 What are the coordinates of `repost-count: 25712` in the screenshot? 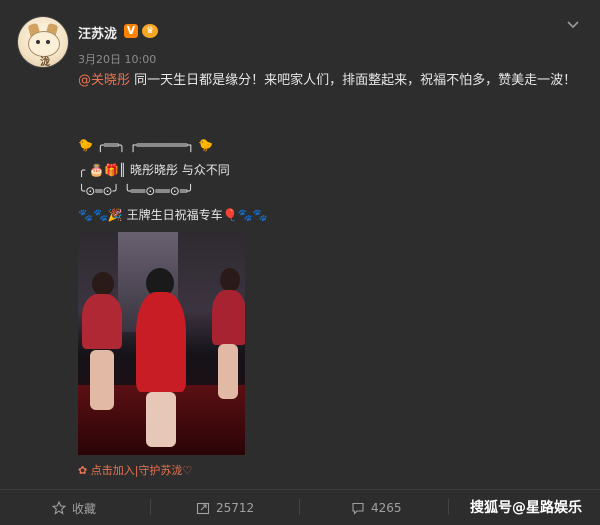 It's located at (235, 508).